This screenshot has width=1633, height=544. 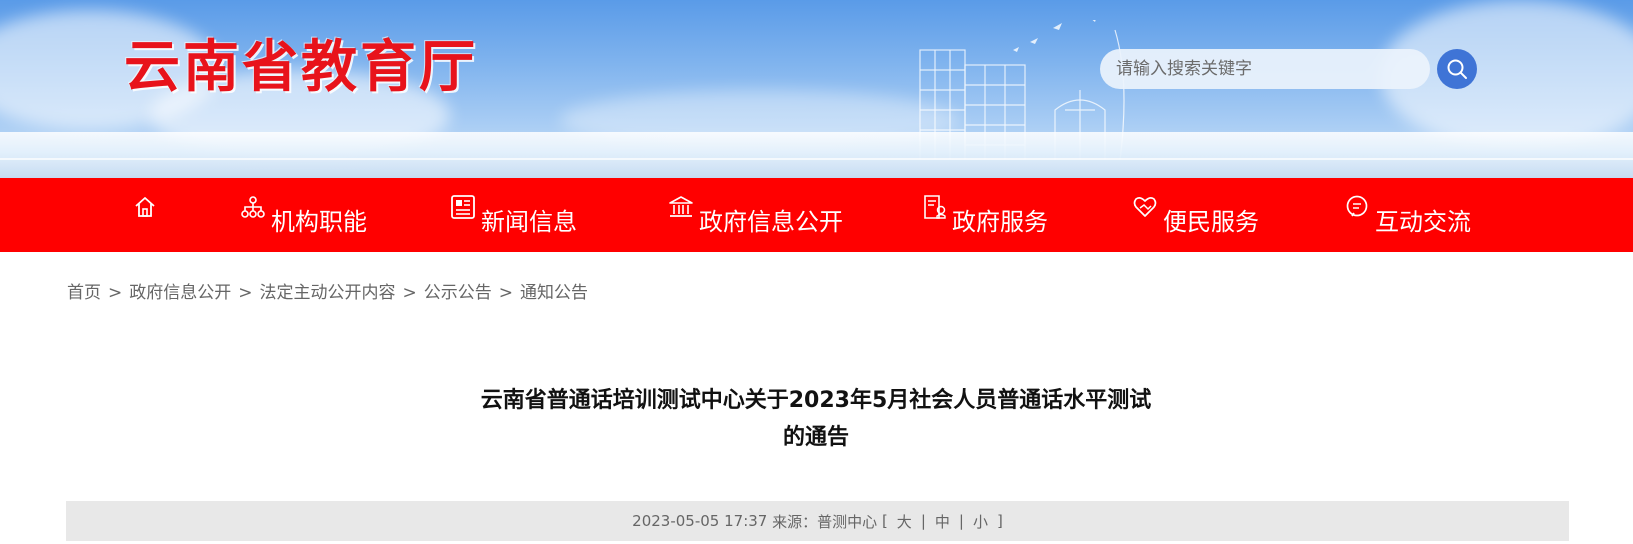 I want to click on home-icon, so click(x=145, y=207).